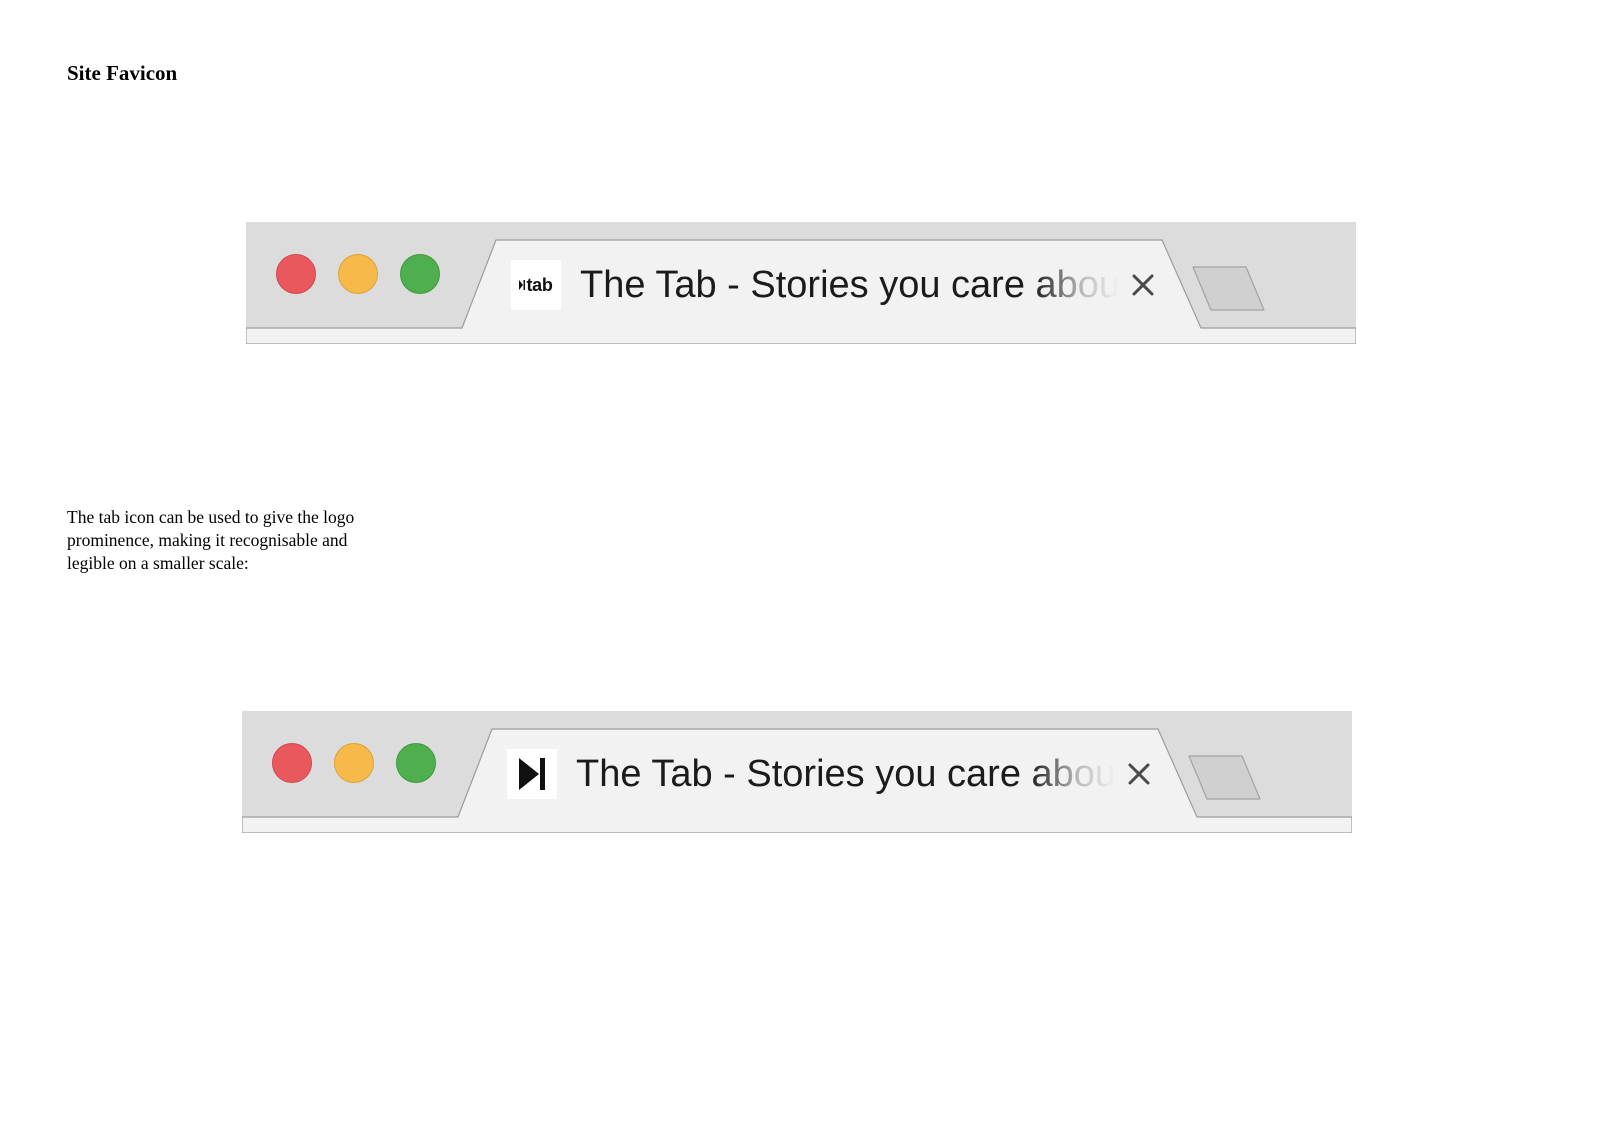 The height and width of the screenshot is (1128, 1600). What do you see at coordinates (522, 285) in the screenshot?
I see `mini-play-bar-icon` at bounding box center [522, 285].